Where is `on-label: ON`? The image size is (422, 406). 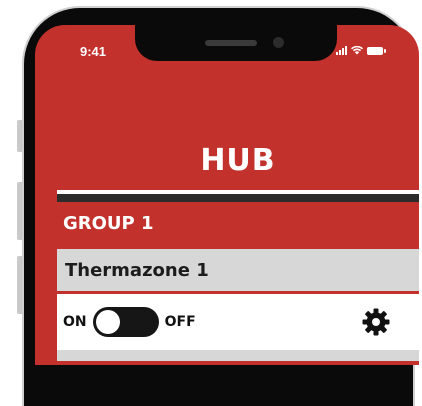 on-label: ON is located at coordinates (75, 322).